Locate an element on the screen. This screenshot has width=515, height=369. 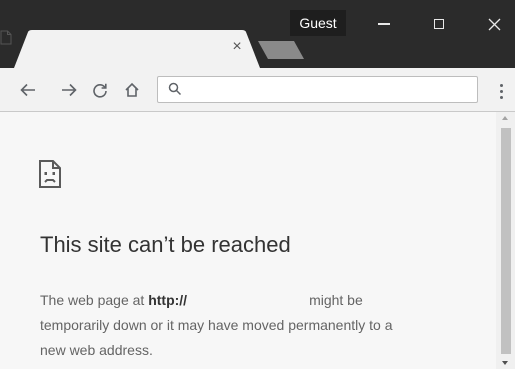
back-button is located at coordinates (28, 90).